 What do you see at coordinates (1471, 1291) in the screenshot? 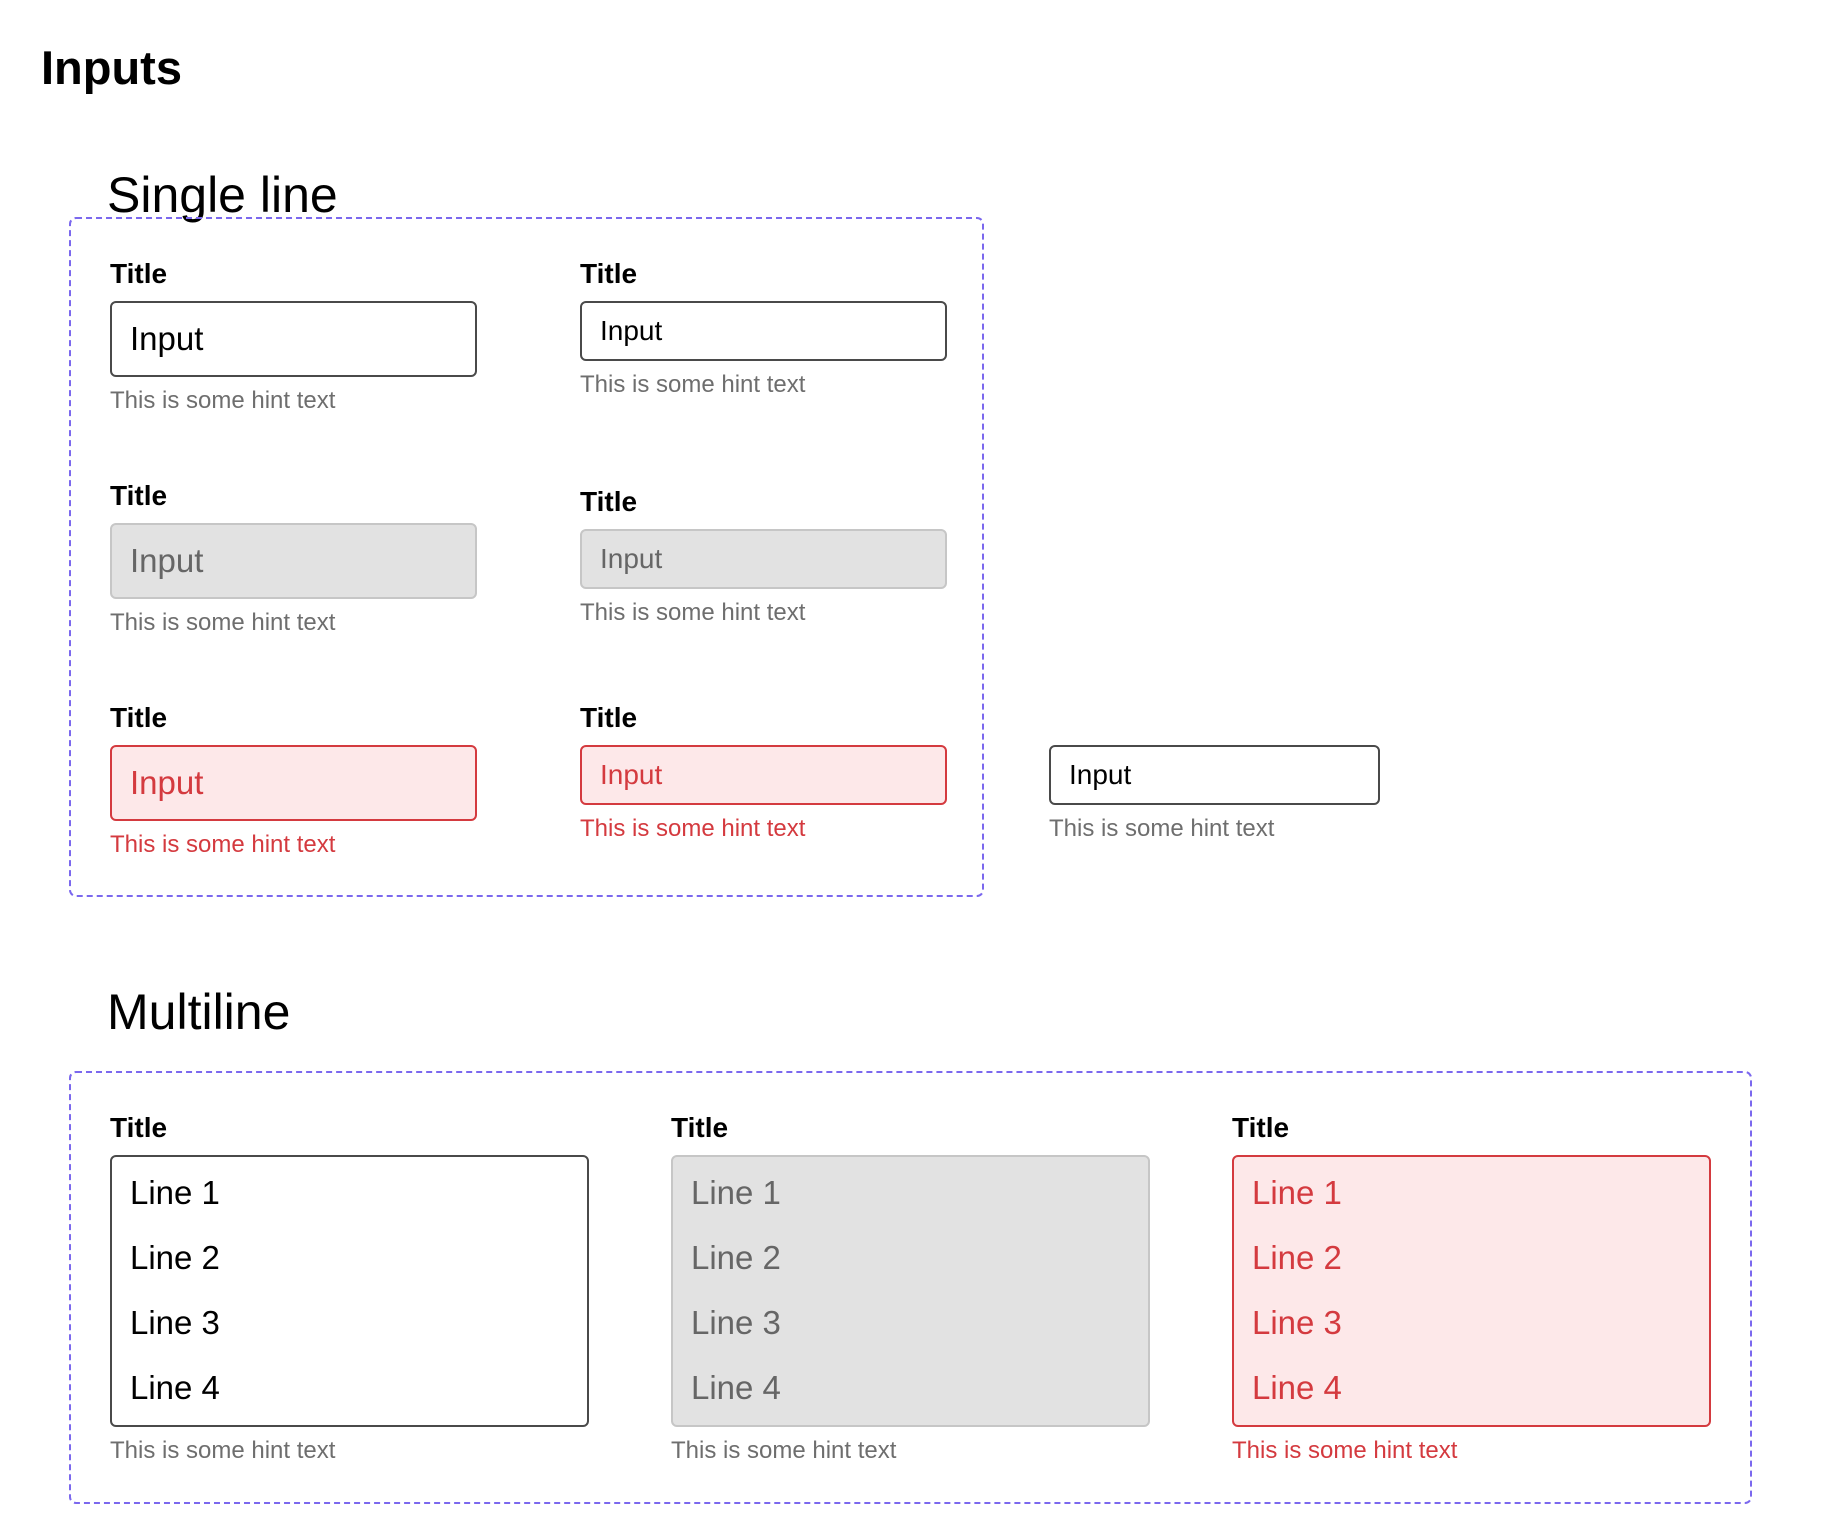
I see `error-textarea: Line 1 Line 2 Line 3 Line 4` at bounding box center [1471, 1291].